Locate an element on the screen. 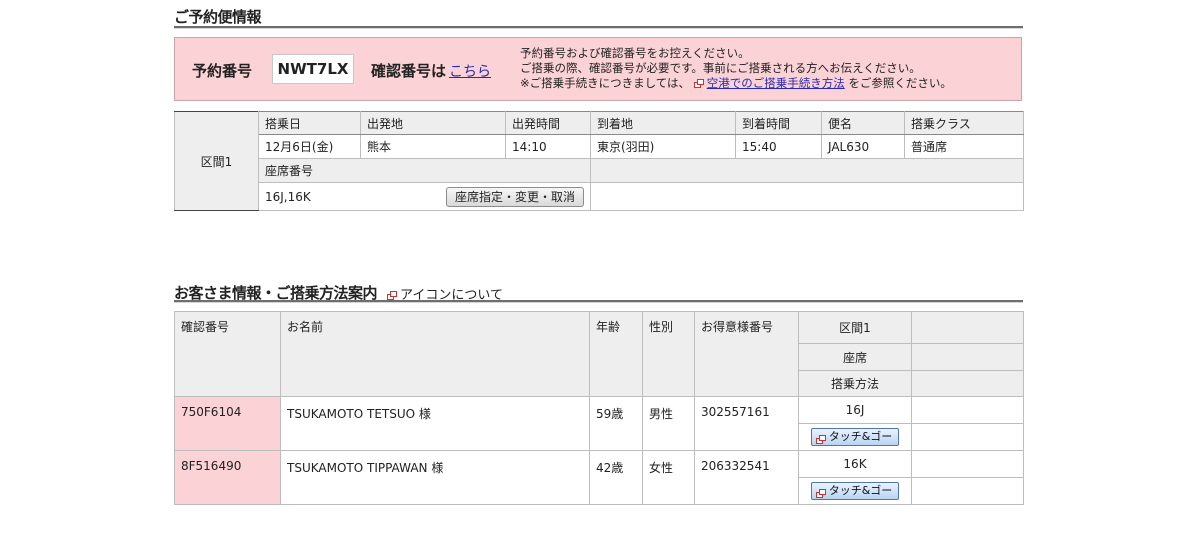  passenger-mileage-number: 302557161 is located at coordinates (746, 423).